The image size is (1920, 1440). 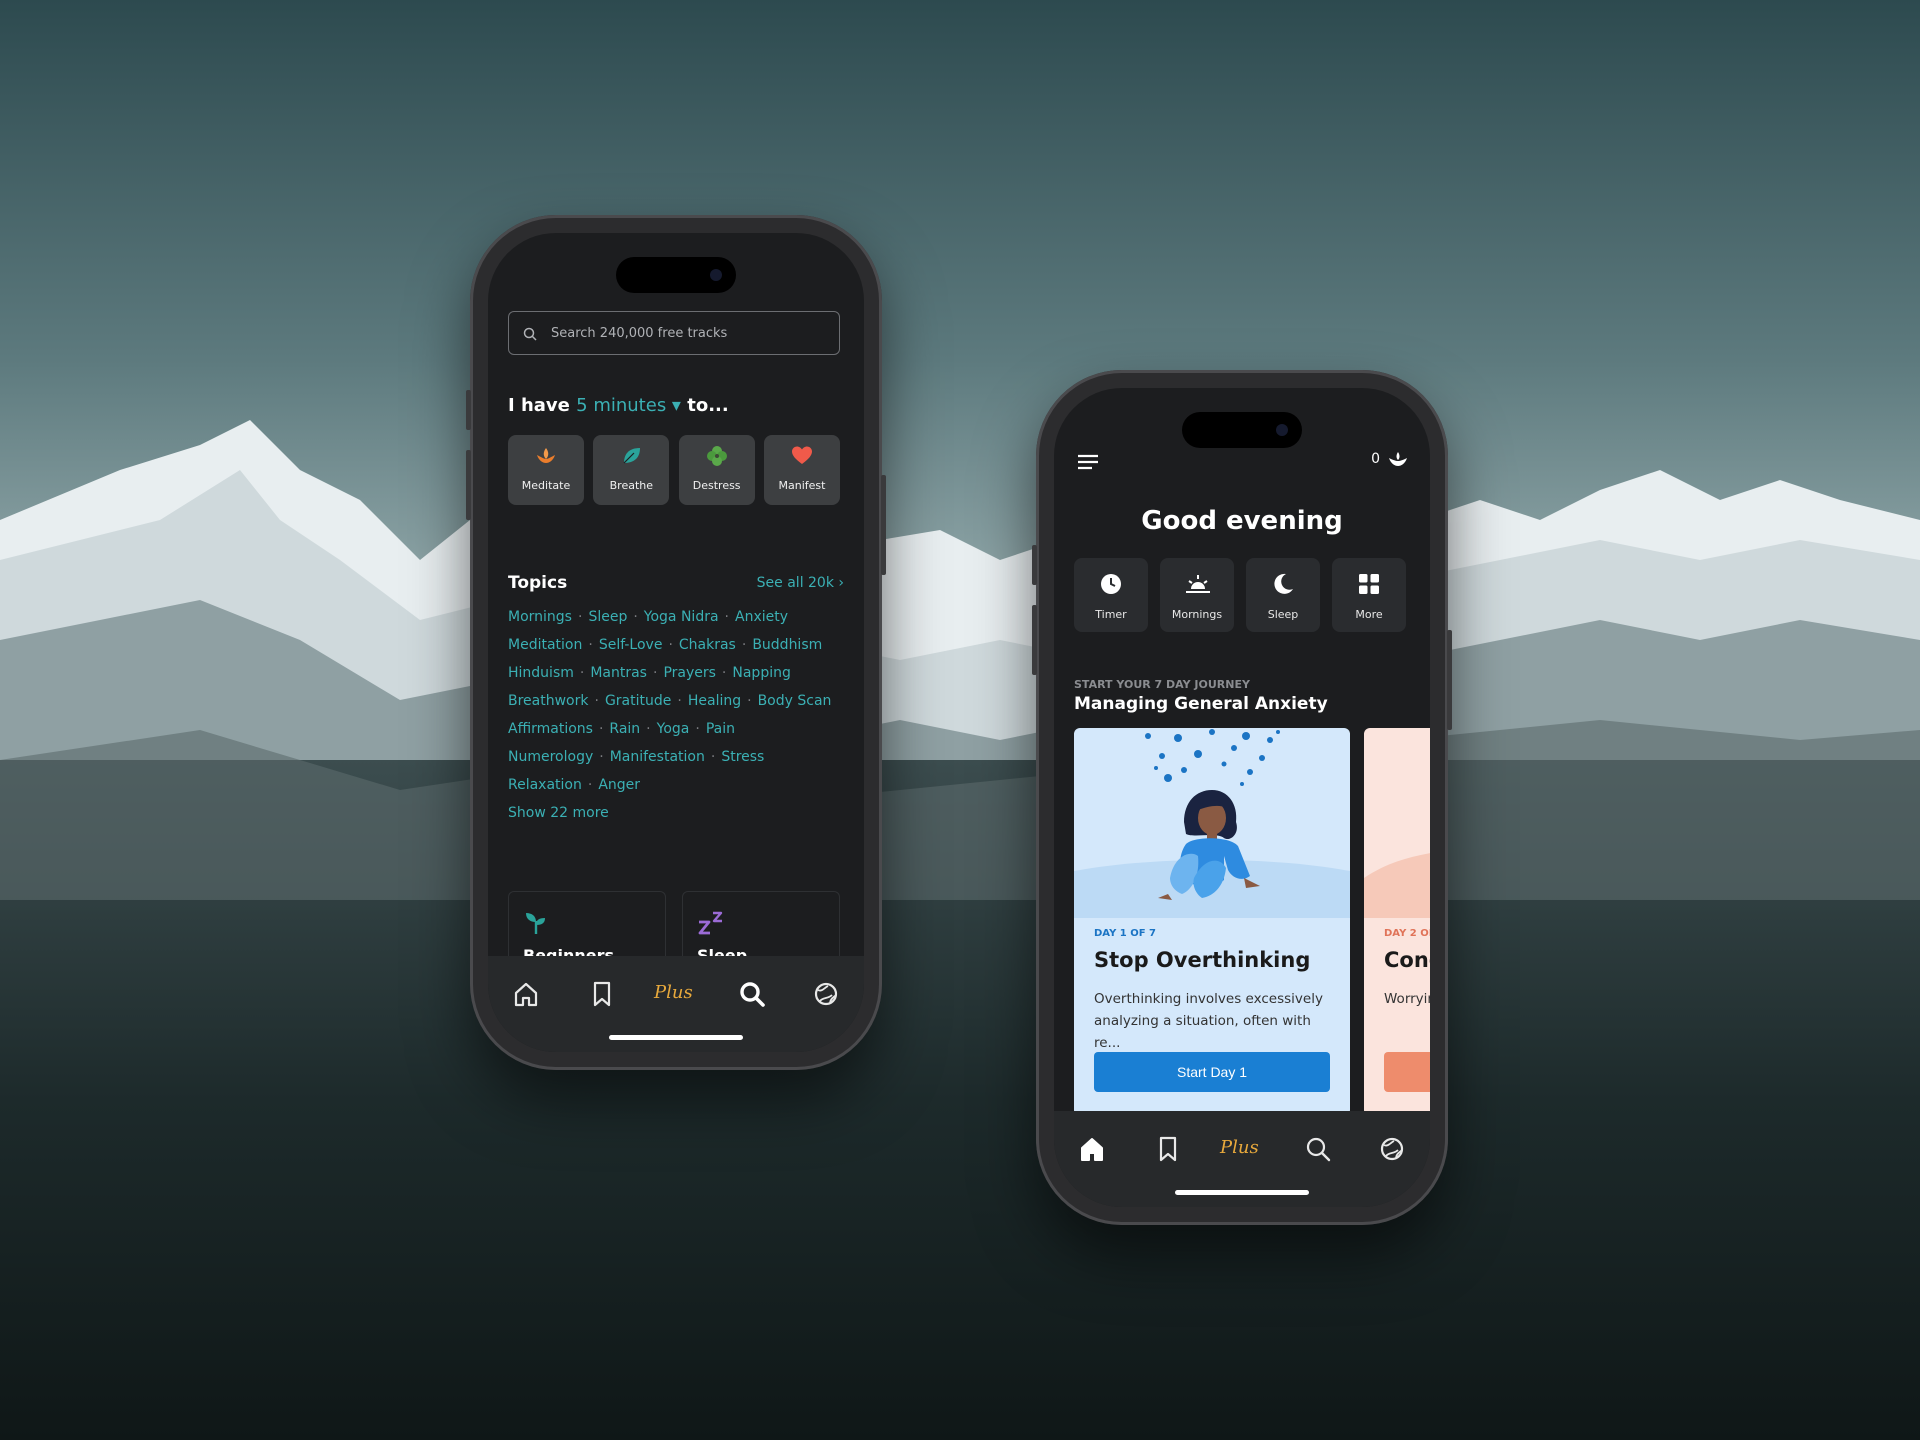 What do you see at coordinates (540, 617) in the screenshot?
I see `topic-link: Mornings` at bounding box center [540, 617].